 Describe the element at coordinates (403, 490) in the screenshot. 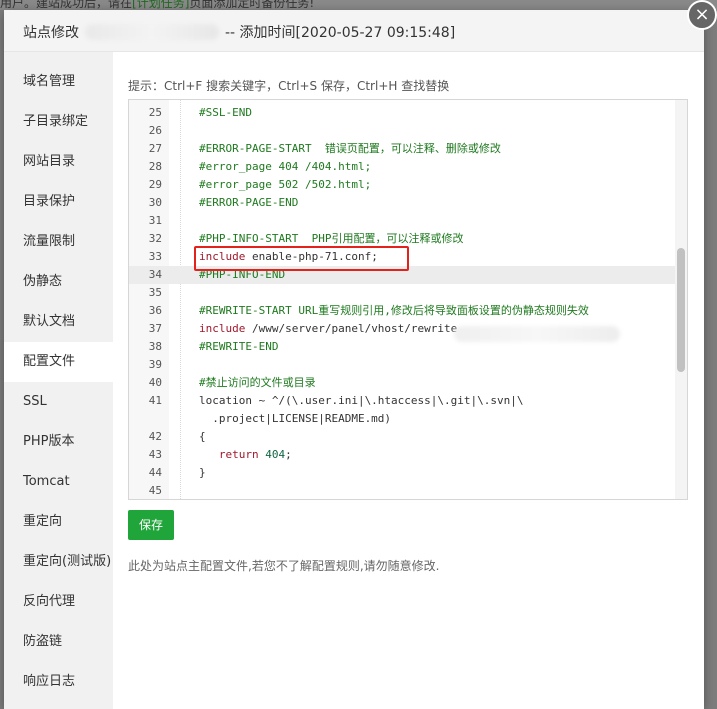

I see `code-line: 45` at that location.